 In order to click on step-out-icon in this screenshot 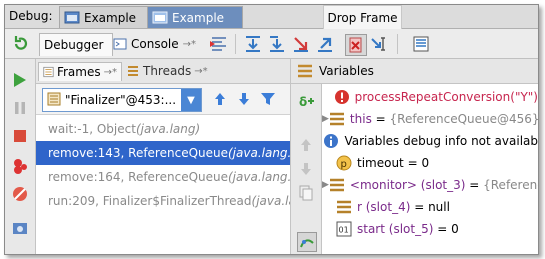, I will do `click(325, 44)`.